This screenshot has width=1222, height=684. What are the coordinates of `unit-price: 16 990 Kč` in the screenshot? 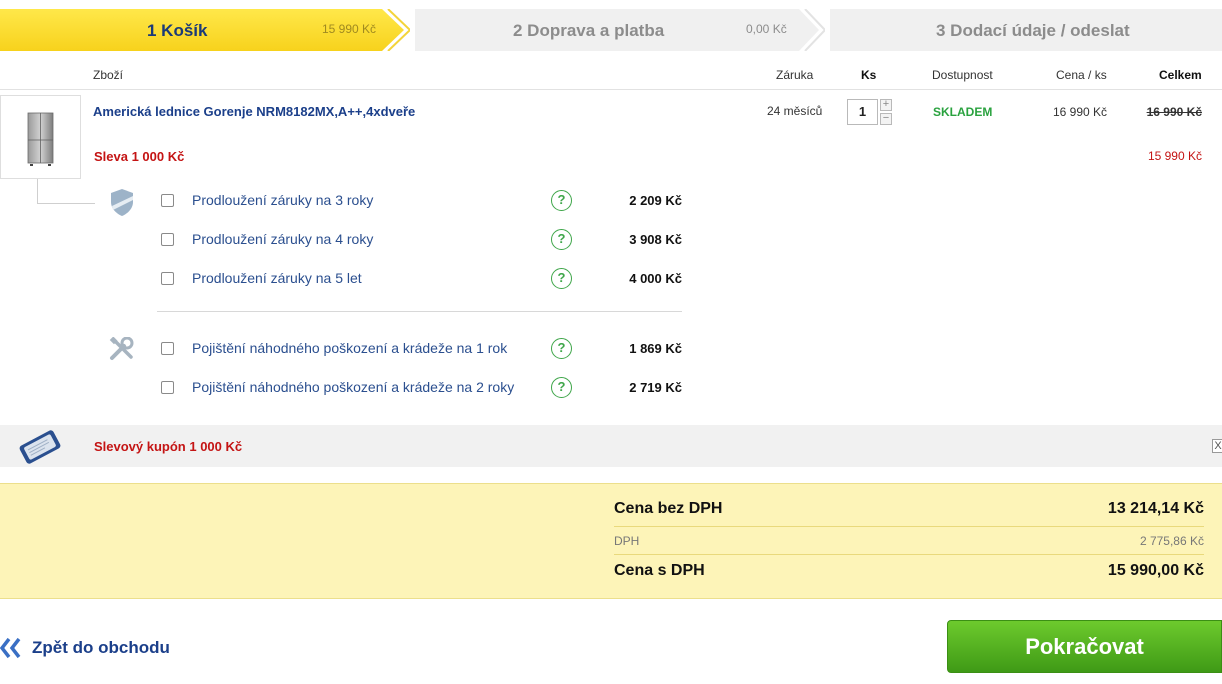 It's located at (1080, 112).